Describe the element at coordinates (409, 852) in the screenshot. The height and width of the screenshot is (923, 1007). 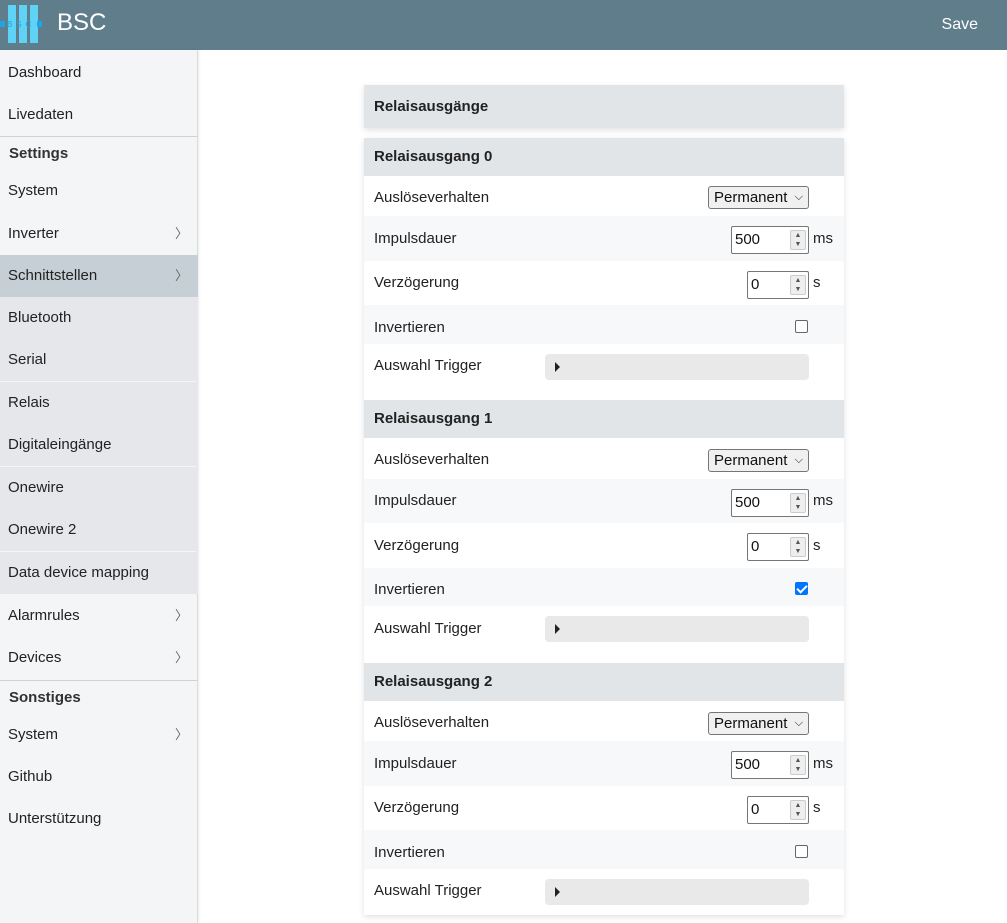
I see `invert-label: Invertieren` at that location.